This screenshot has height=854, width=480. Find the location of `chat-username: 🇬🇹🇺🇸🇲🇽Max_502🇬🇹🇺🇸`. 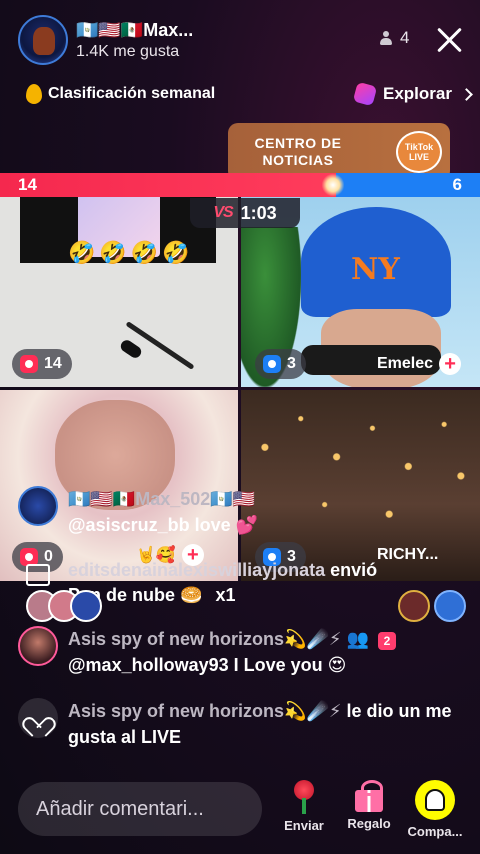

chat-username: 🇬🇹🇺🇸🇲🇽Max_502🇬🇹🇺🇸 is located at coordinates (162, 499).